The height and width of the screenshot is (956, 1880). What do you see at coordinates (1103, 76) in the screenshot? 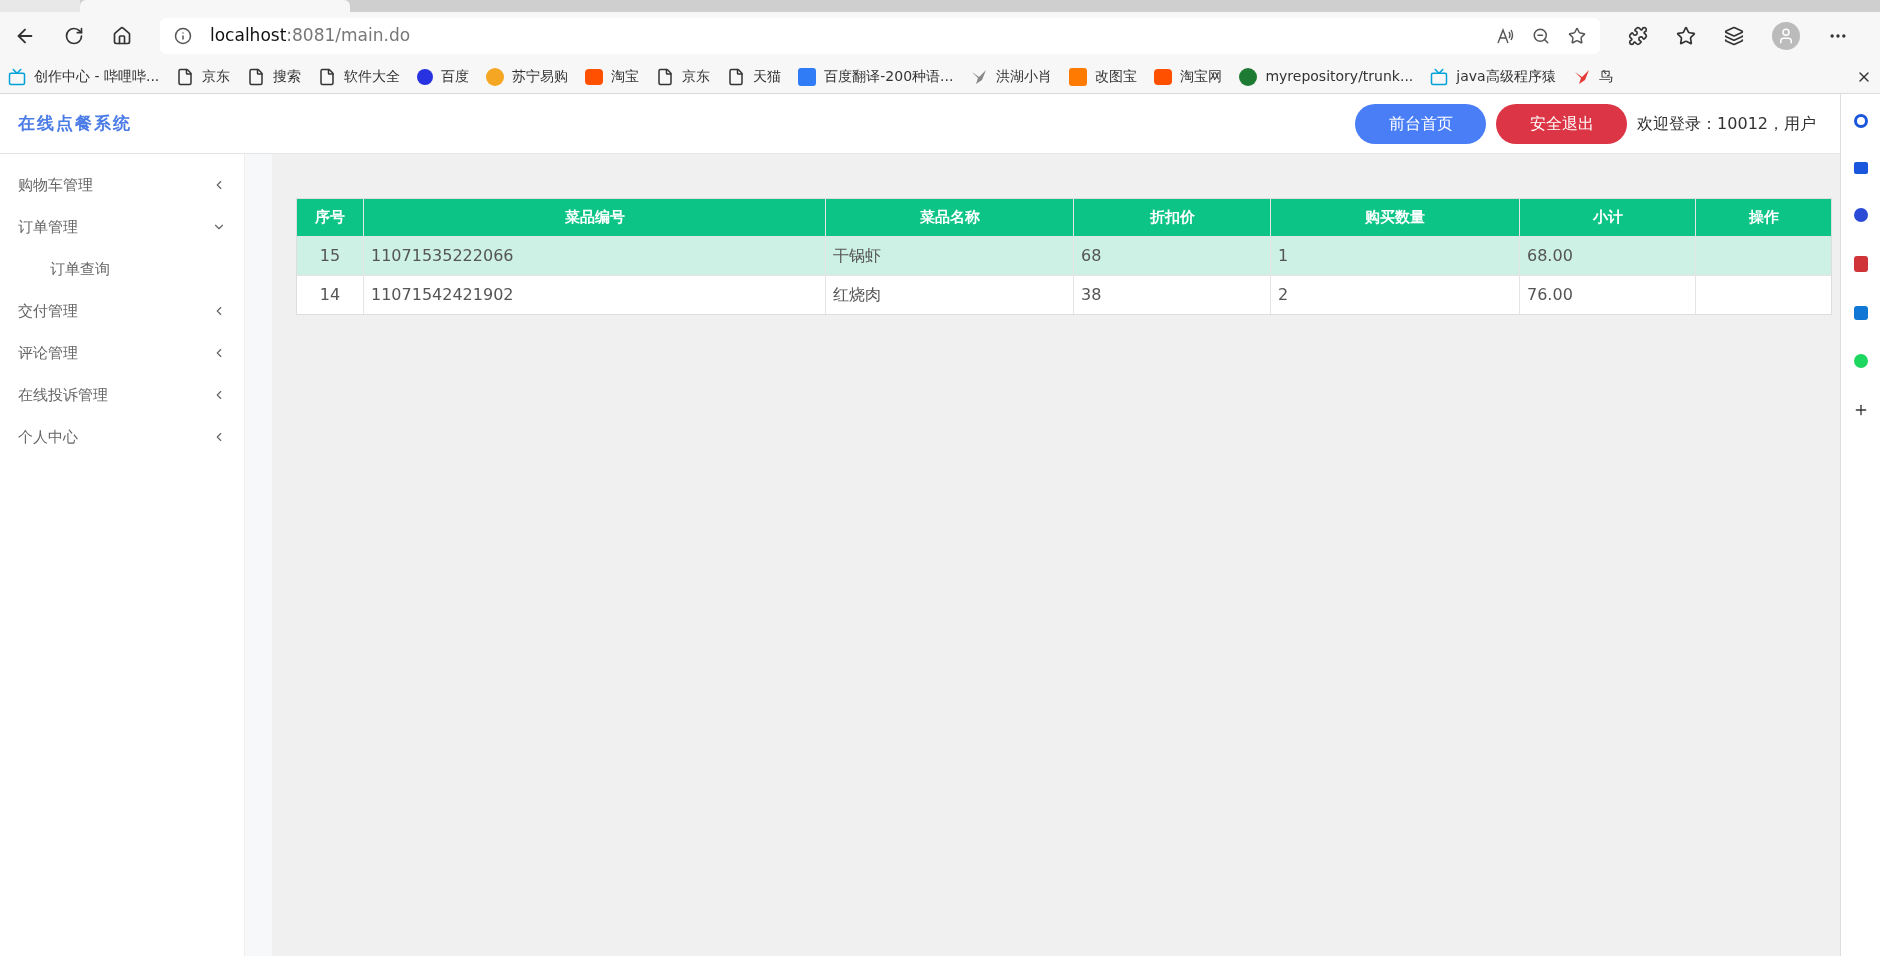
I see `bookmark: 改图宝` at bounding box center [1103, 76].